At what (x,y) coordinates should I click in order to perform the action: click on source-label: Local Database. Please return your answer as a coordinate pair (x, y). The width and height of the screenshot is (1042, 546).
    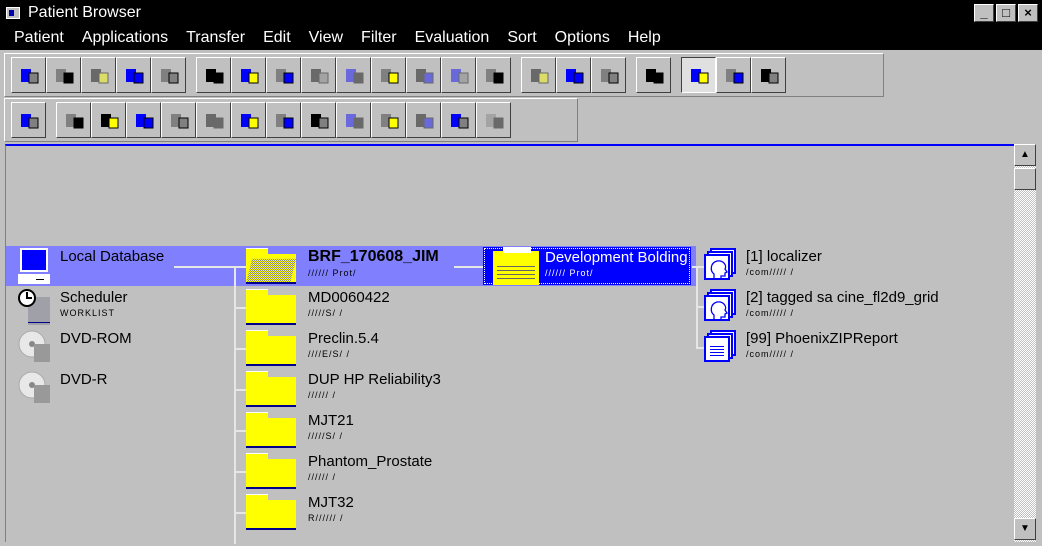
    Looking at the image, I should click on (112, 256).